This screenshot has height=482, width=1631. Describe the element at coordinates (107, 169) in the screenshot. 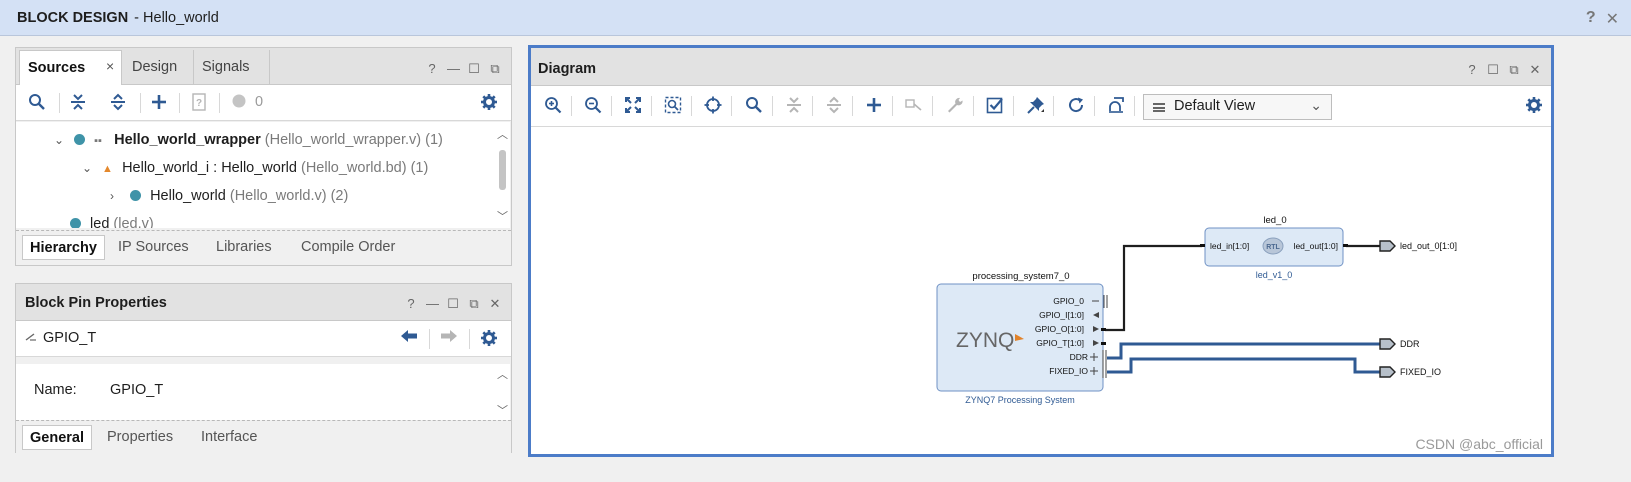

I see `block-design-icon: ▲` at that location.